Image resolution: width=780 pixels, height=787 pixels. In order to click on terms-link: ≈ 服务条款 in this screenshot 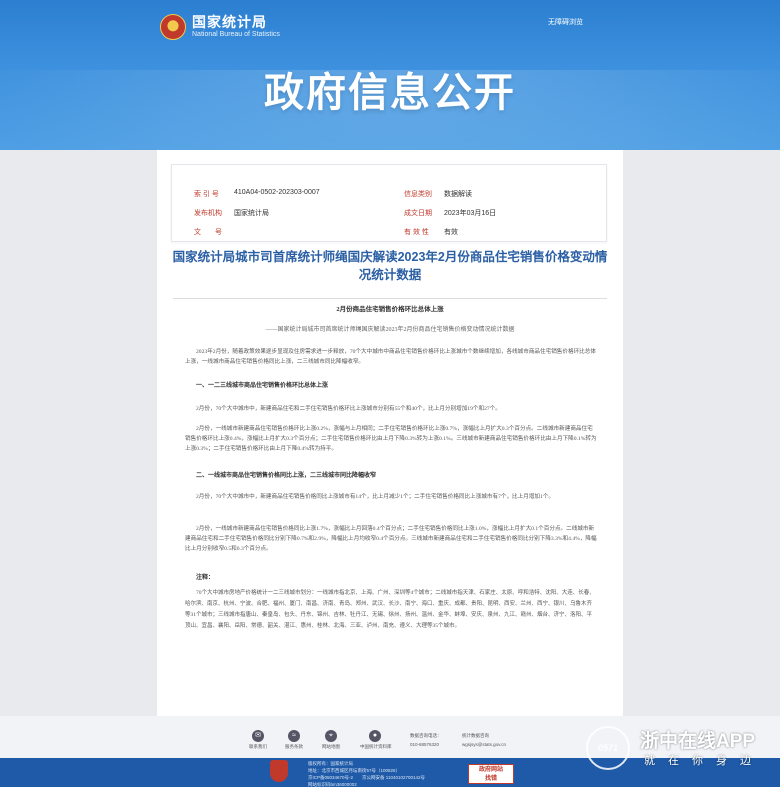, I will do `click(294, 740)`.